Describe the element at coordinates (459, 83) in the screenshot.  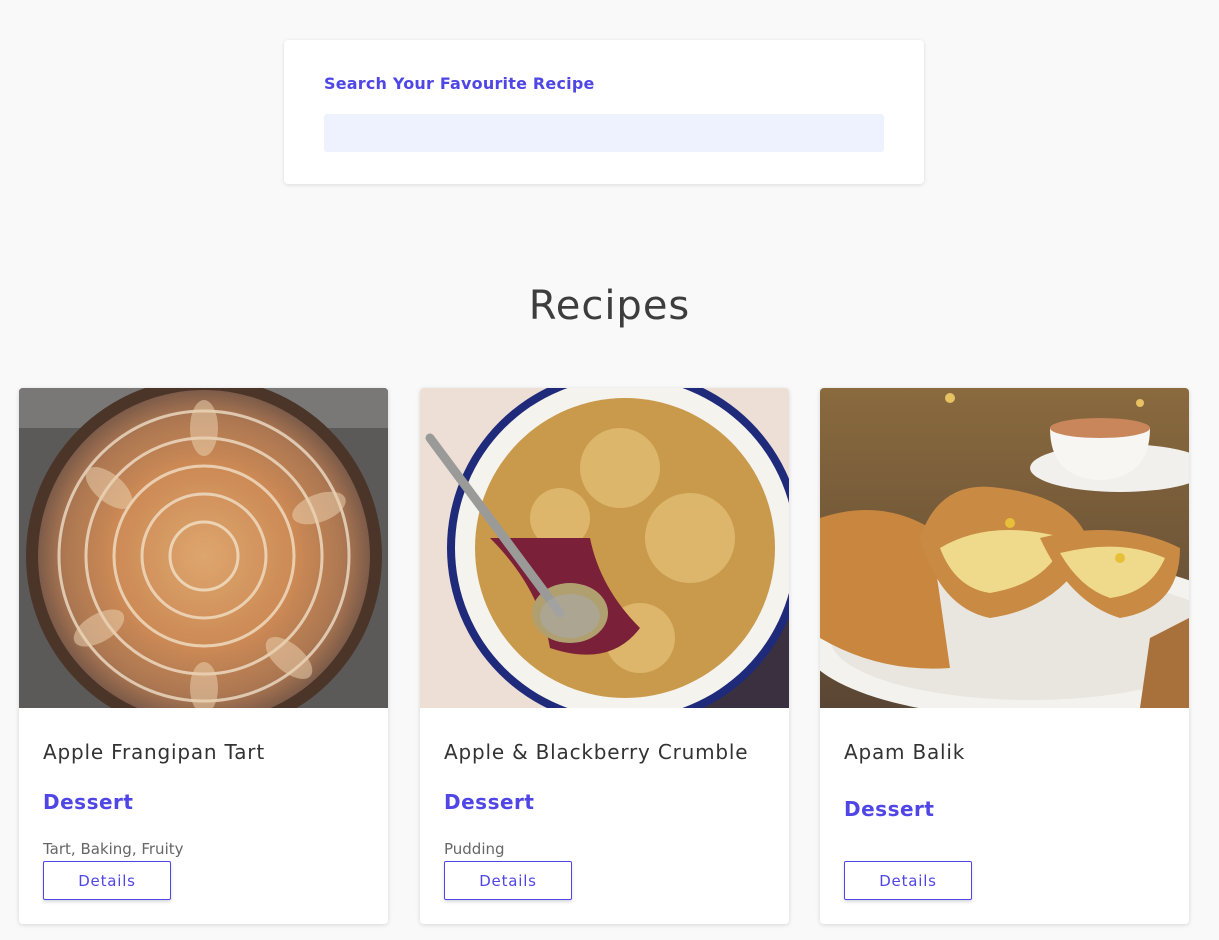
I see `search-label: Search Your Favourite Recipe` at that location.